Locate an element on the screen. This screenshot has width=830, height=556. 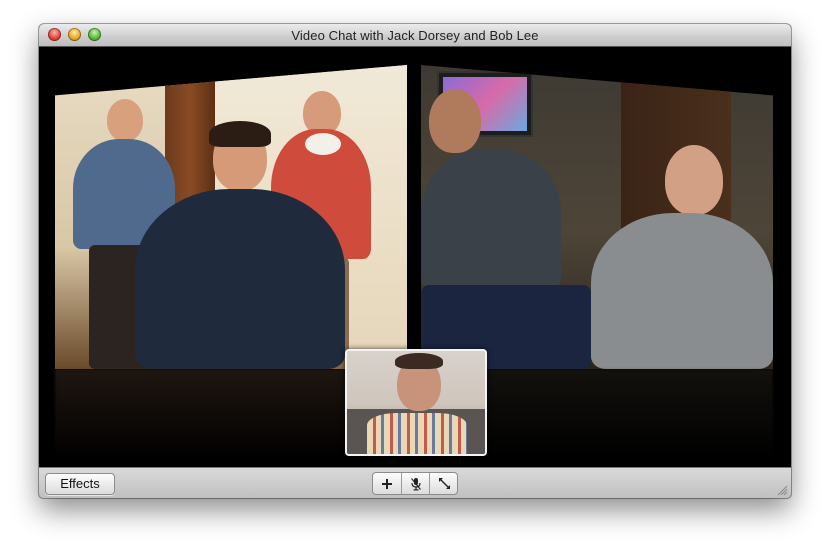
fullscreen-button is located at coordinates (443, 483).